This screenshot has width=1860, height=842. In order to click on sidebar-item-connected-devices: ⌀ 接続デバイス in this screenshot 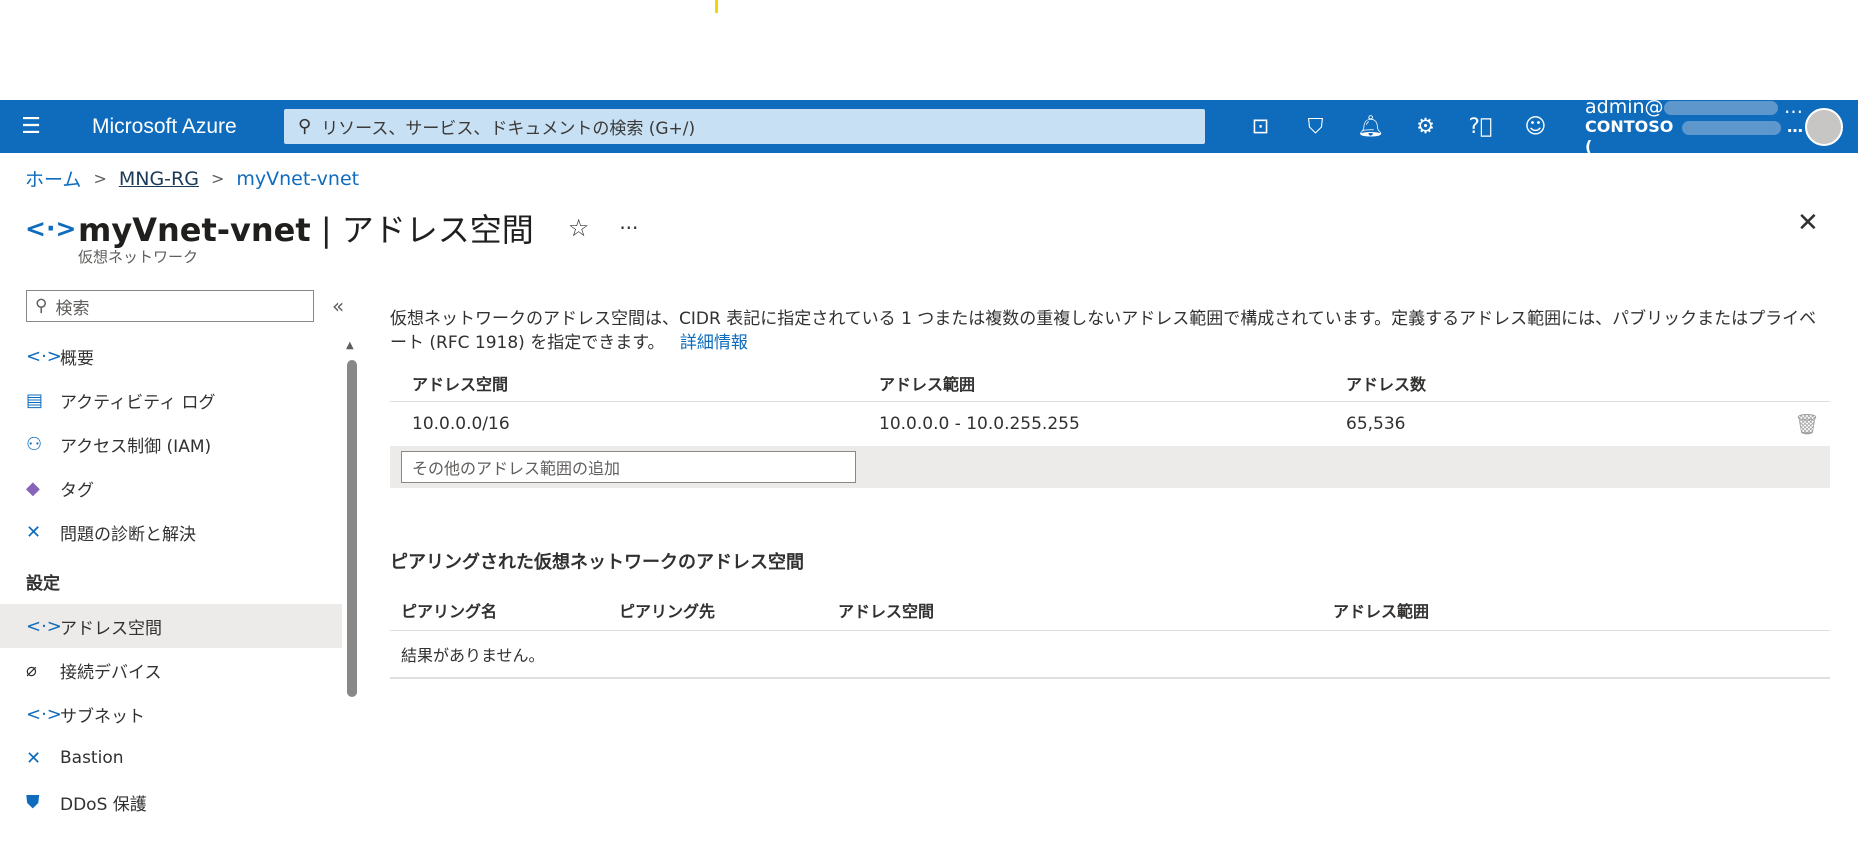, I will do `click(171, 670)`.